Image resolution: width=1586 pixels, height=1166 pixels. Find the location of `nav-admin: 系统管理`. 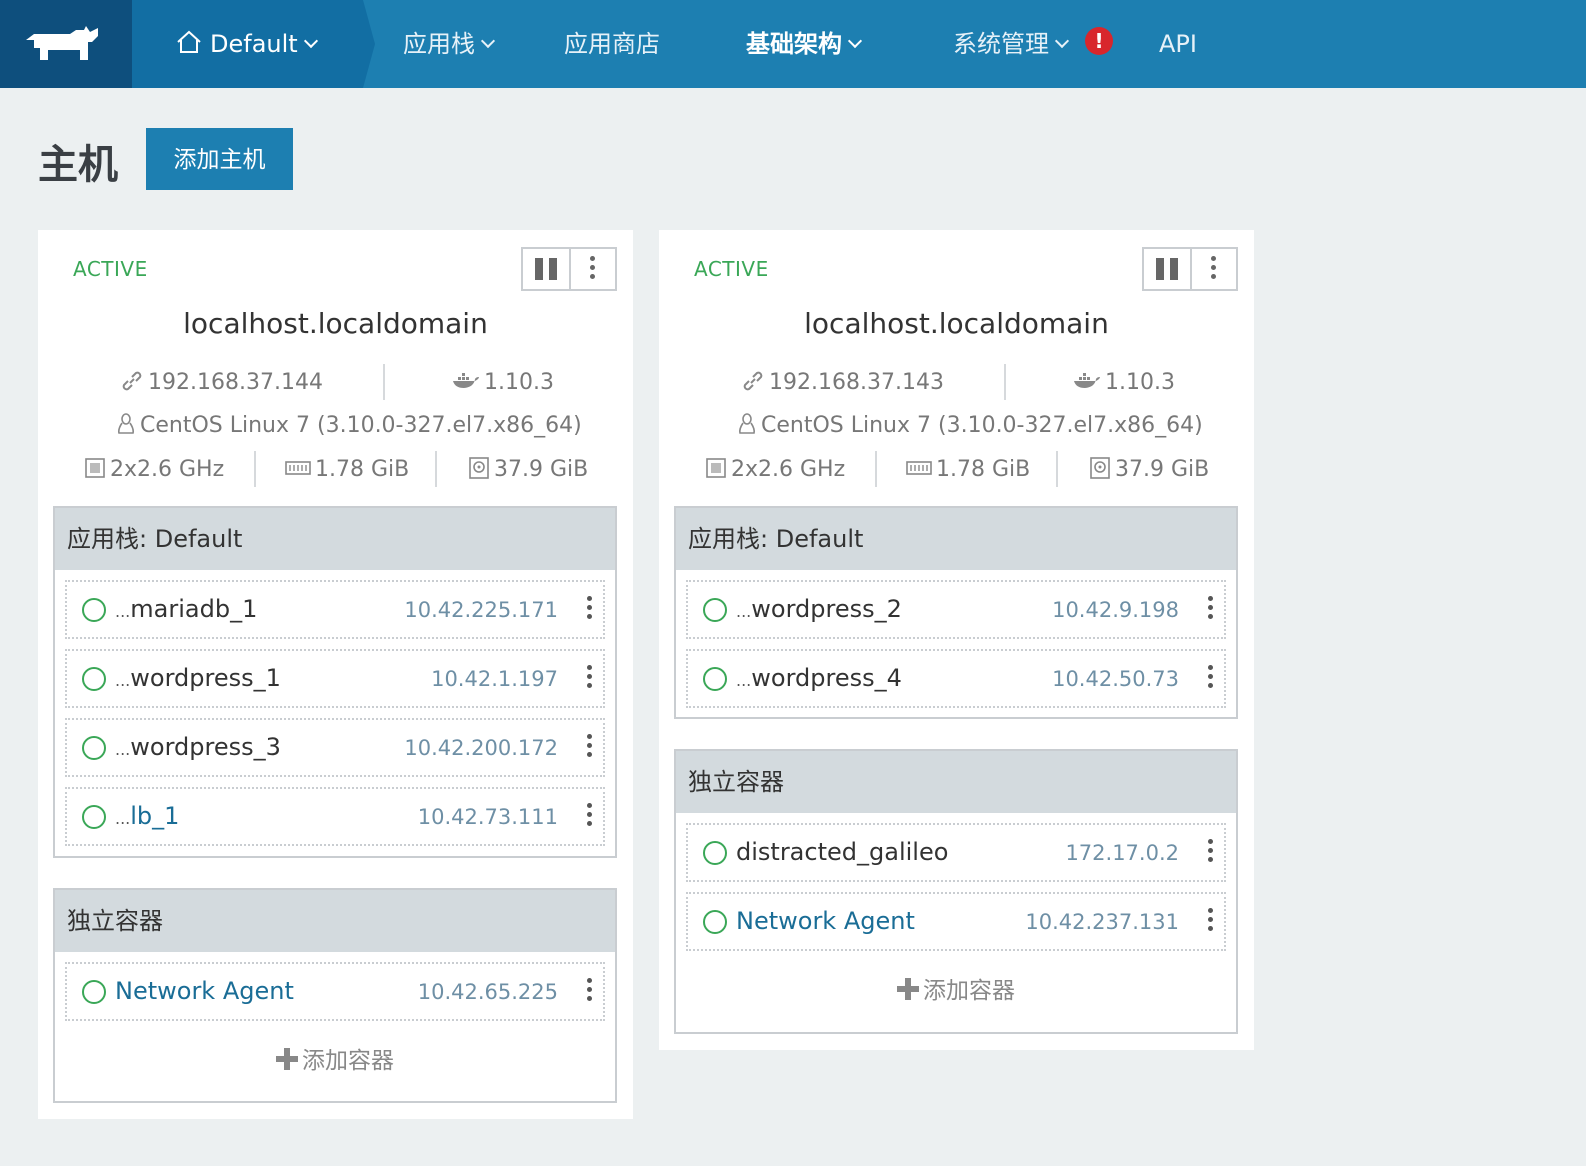

nav-admin: 系统管理 is located at coordinates (1011, 44).